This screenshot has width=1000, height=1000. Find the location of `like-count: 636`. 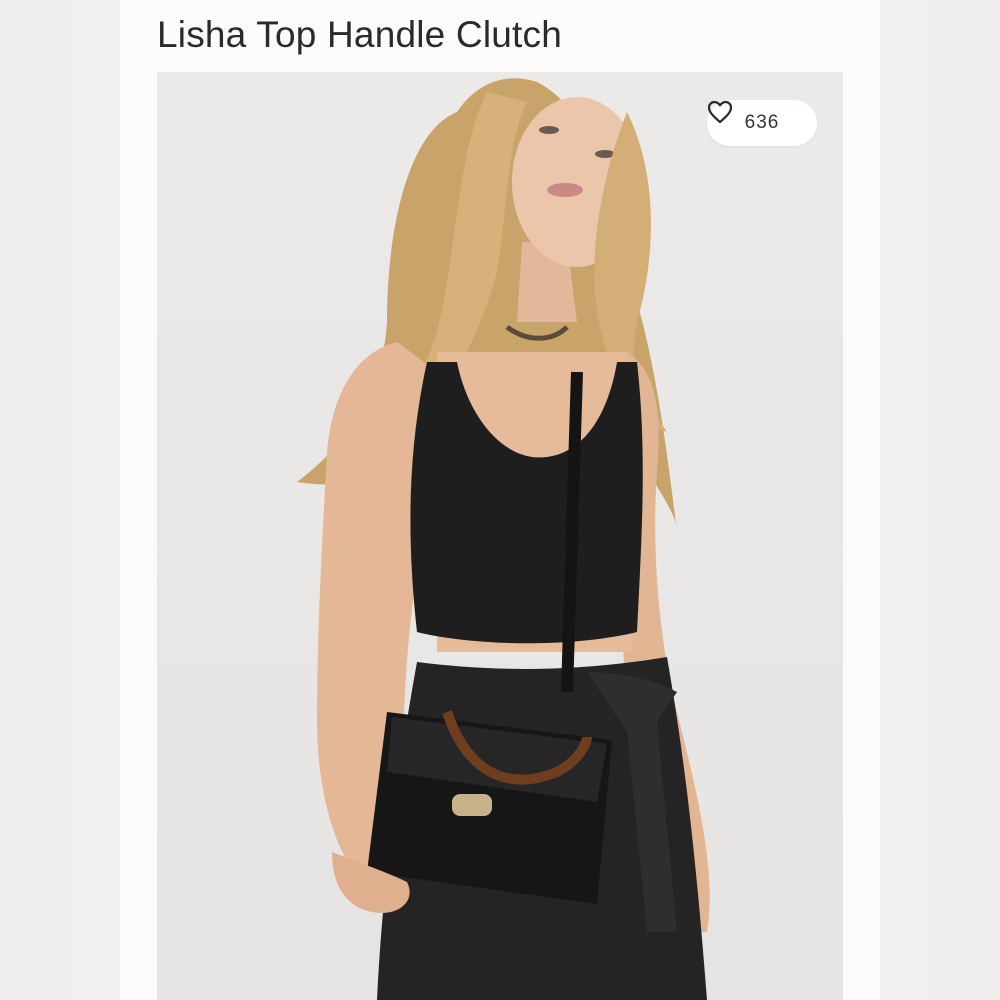

like-count: 636 is located at coordinates (762, 122).